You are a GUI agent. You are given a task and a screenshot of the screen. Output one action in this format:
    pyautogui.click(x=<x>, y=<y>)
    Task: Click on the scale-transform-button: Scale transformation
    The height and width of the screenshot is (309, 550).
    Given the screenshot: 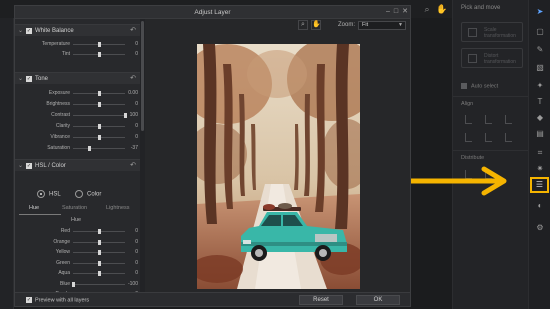 What is the action you would take?
    pyautogui.click(x=492, y=32)
    